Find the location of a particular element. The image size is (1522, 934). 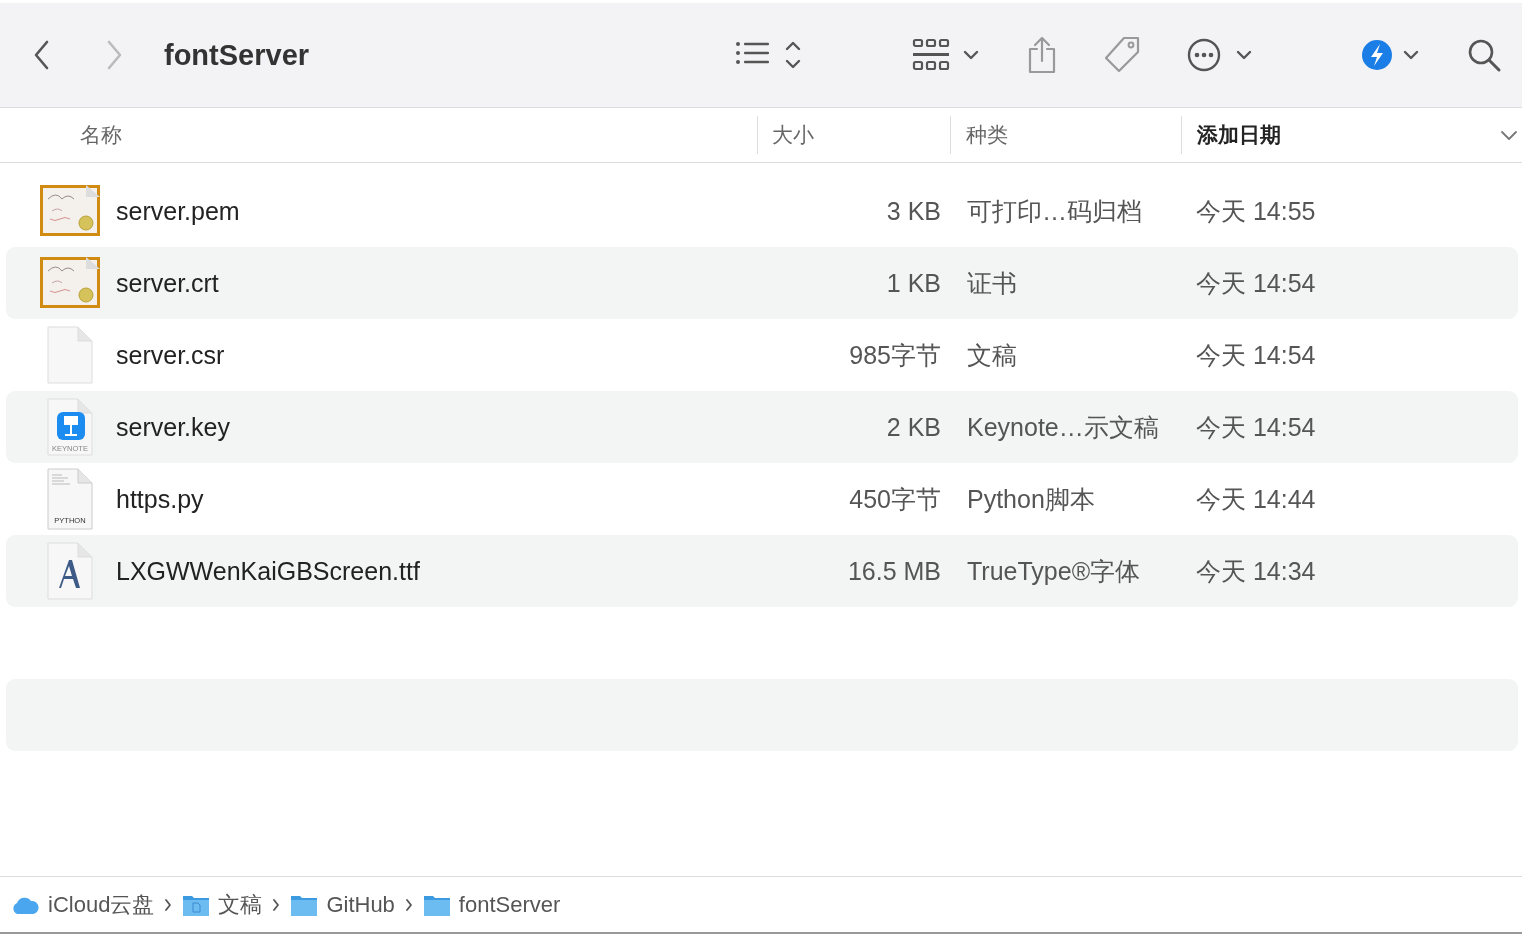

file-kind: 可打印…码归档 is located at coordinates (1054, 211).